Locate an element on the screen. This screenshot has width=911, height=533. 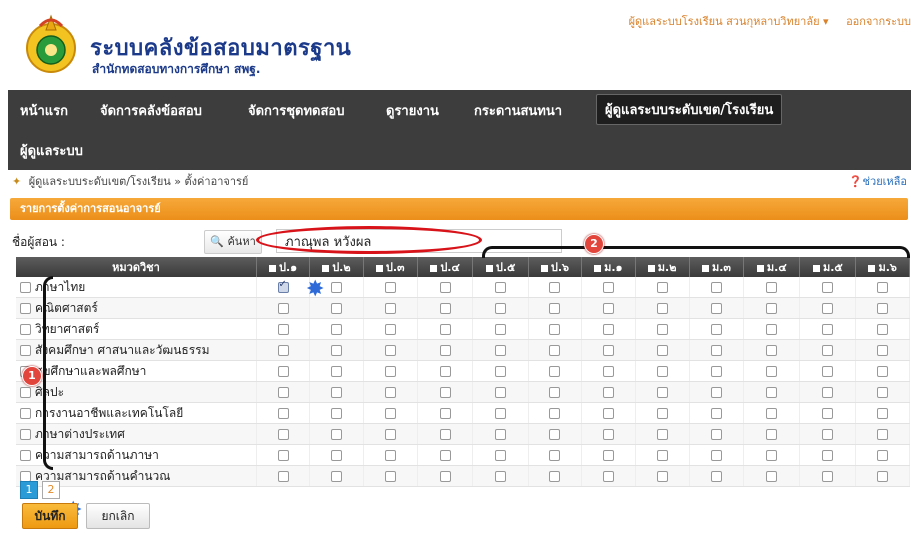
grade-column-header: ป.๔ is located at coordinates (445, 267).